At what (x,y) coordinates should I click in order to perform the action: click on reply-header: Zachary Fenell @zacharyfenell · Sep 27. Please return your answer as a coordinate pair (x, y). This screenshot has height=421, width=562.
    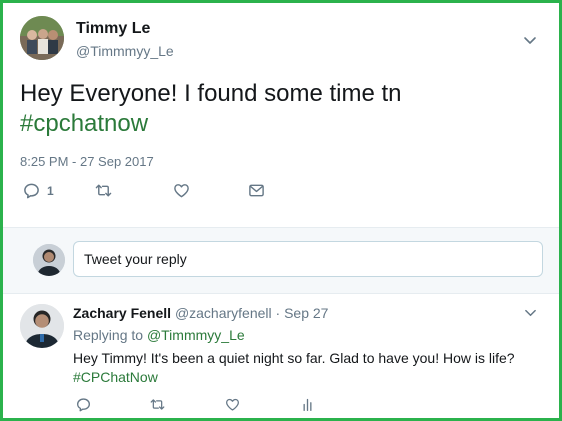
    Looking at the image, I should click on (200, 313).